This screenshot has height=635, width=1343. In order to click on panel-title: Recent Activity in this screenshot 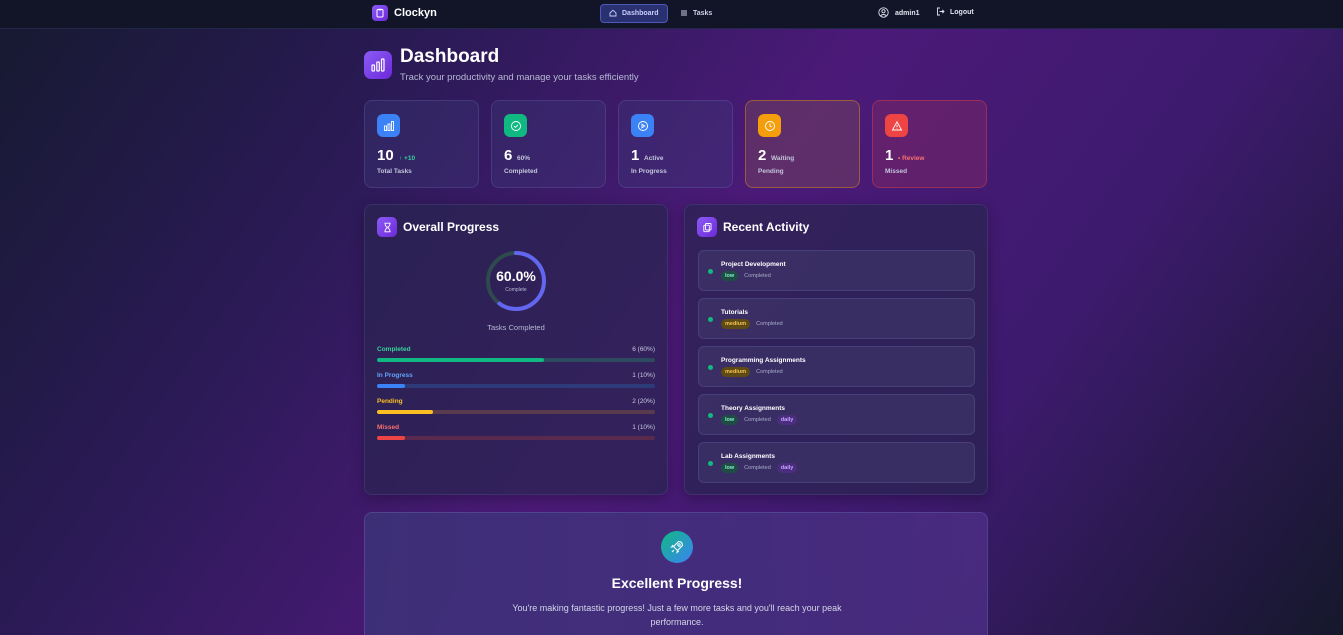, I will do `click(766, 227)`.